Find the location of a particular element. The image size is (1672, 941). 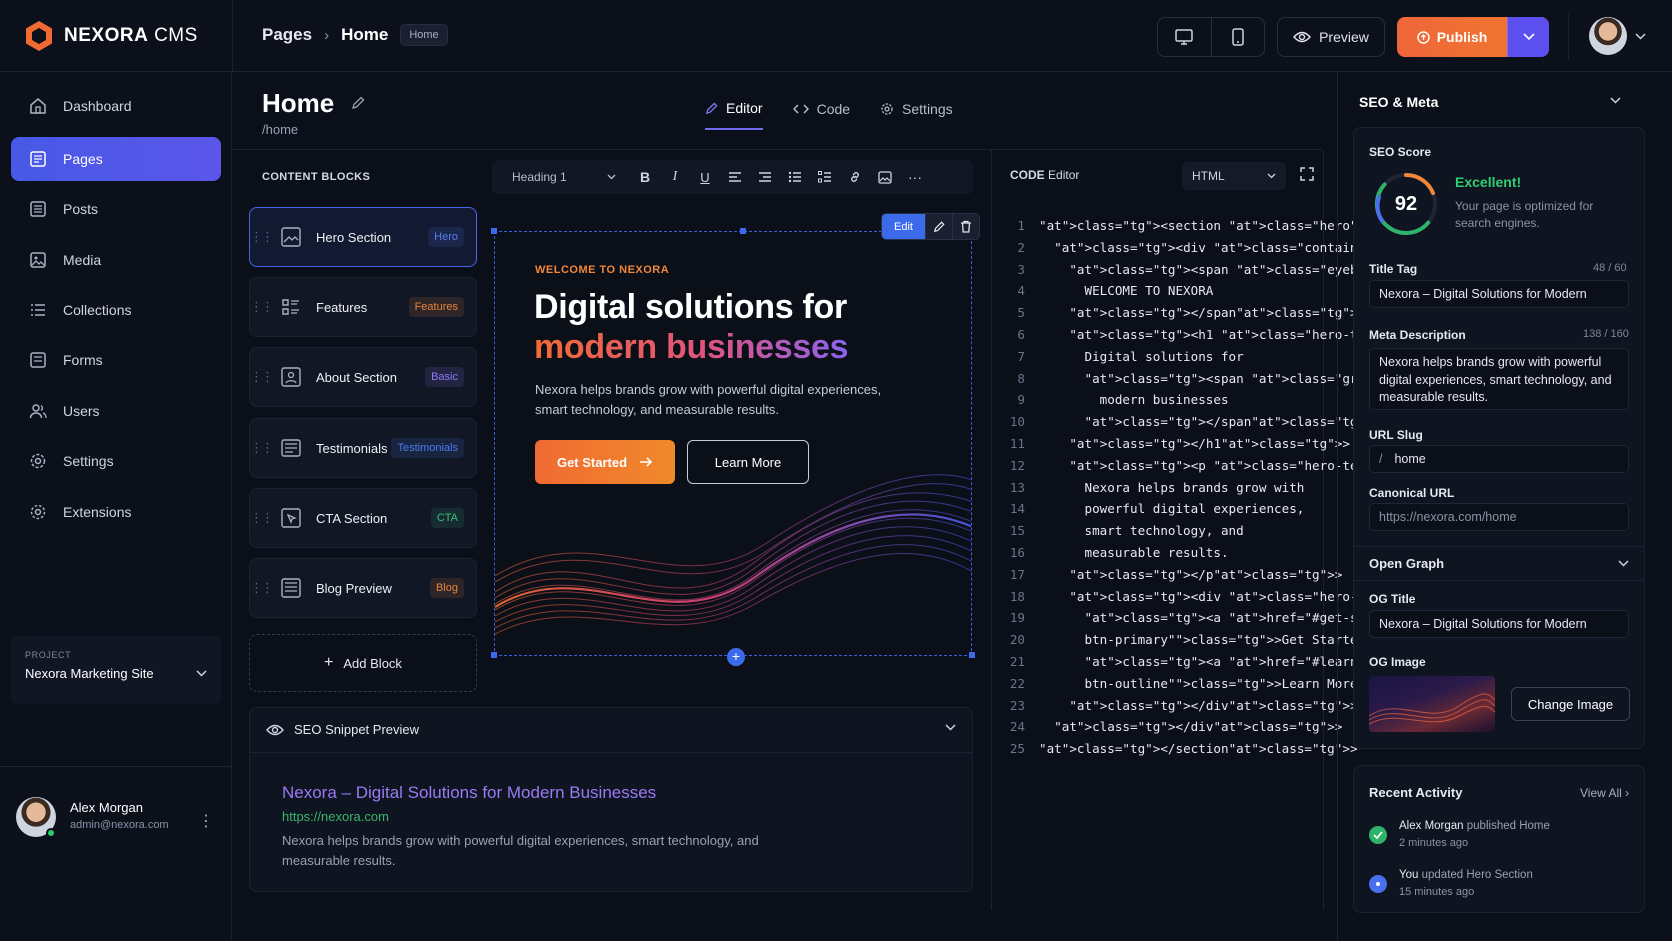

mobile-view-button is located at coordinates (1238, 37).